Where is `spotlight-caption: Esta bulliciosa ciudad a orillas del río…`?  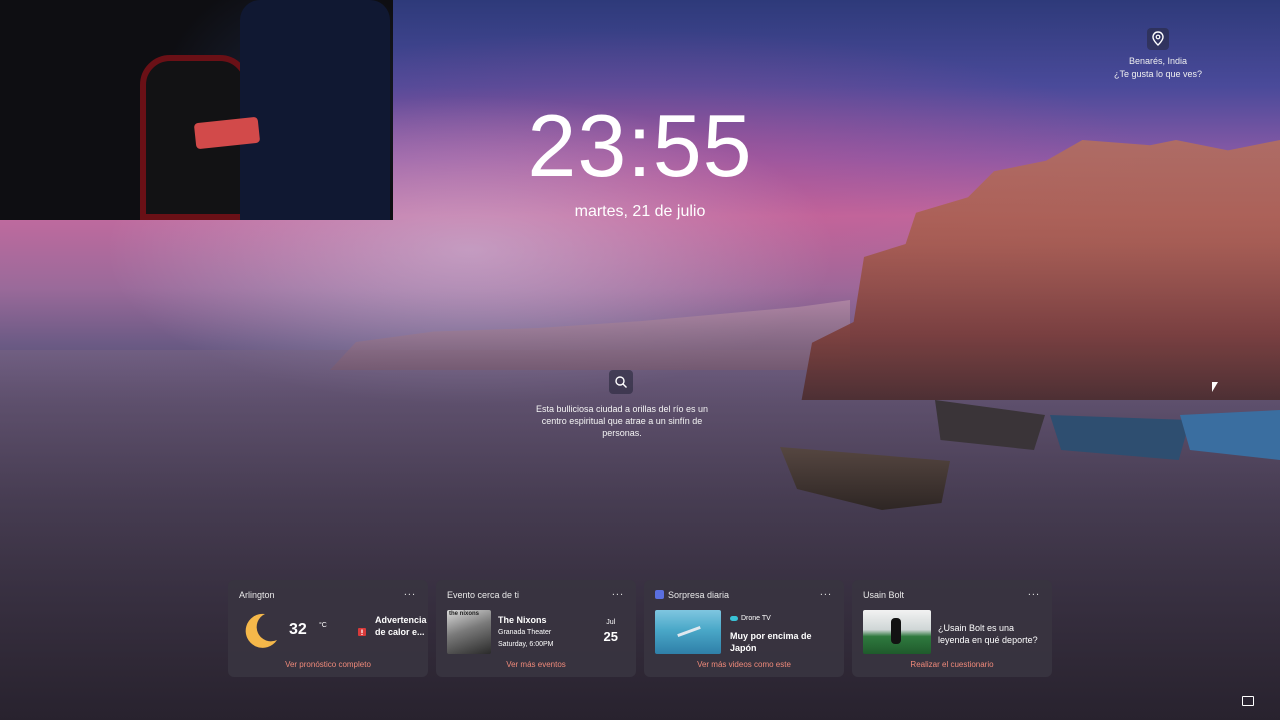 spotlight-caption: Esta bulliciosa ciudad a orillas del río… is located at coordinates (622, 421).